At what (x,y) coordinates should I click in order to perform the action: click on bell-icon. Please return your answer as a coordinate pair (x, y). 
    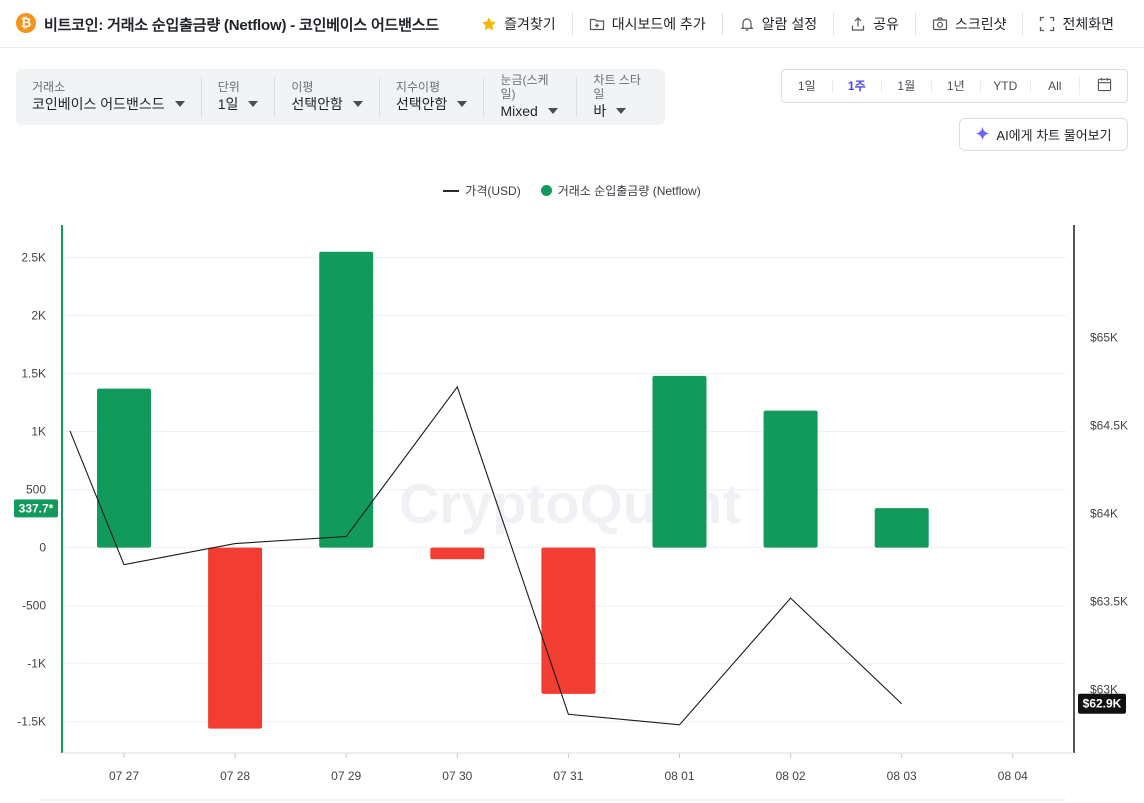
    Looking at the image, I should click on (747, 24).